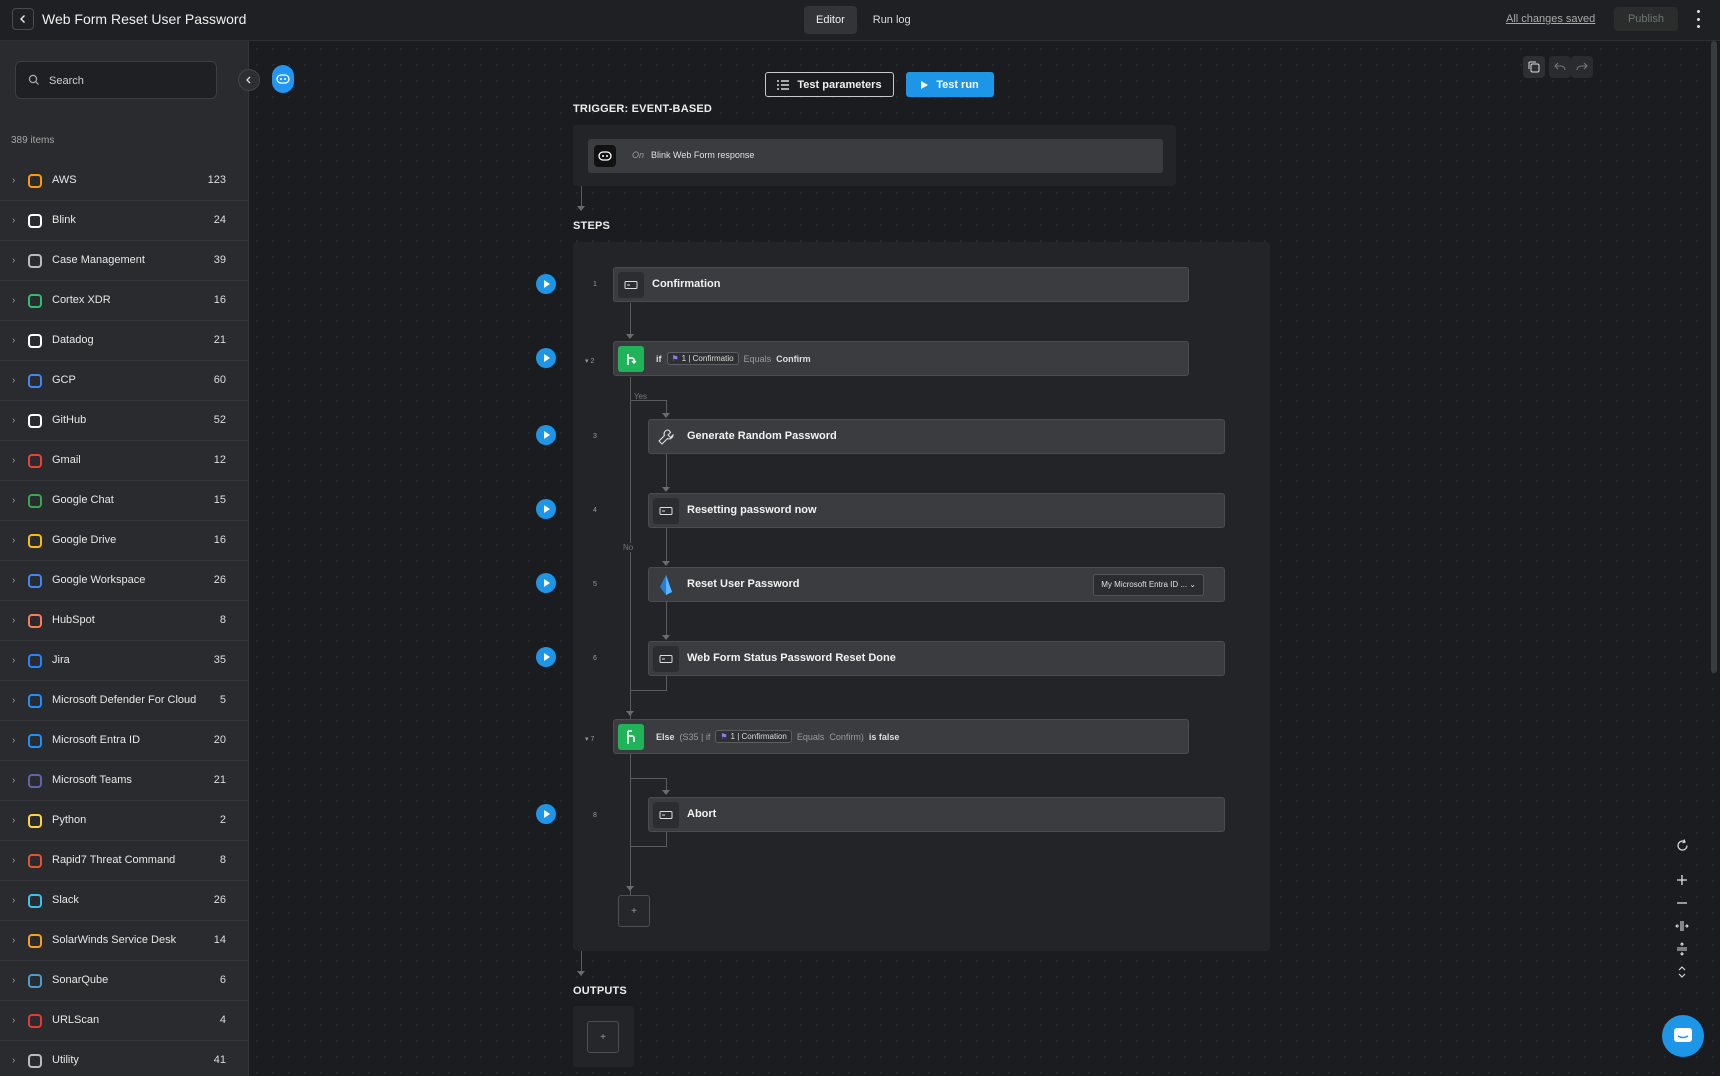 The width and height of the screenshot is (1720, 1076). Describe the element at coordinates (124, 581) in the screenshot. I see `category-item: › Google Workspace 26` at that location.